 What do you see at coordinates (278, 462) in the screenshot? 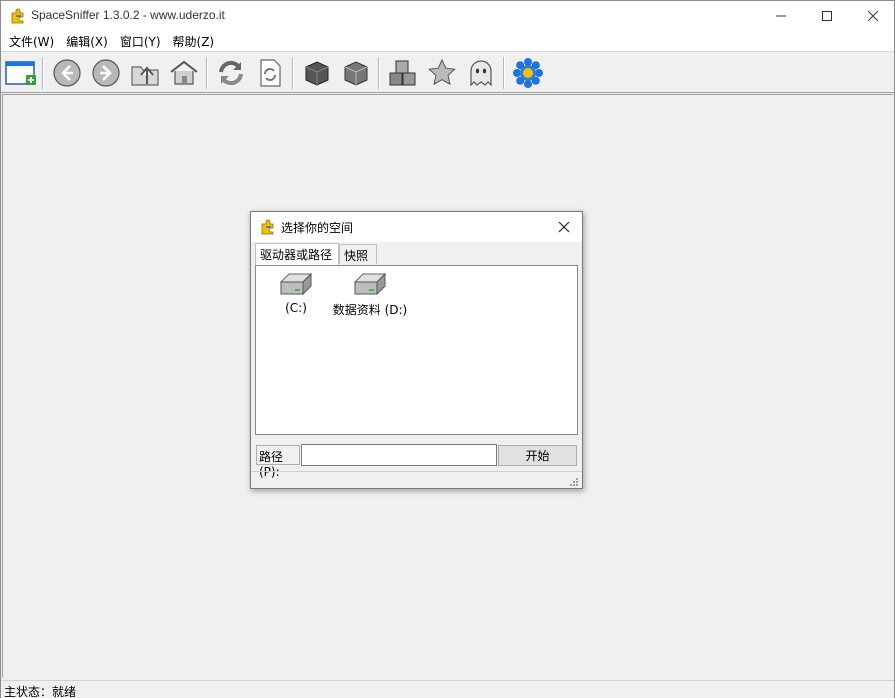
I see `path-label: 路径(P):` at bounding box center [278, 462].